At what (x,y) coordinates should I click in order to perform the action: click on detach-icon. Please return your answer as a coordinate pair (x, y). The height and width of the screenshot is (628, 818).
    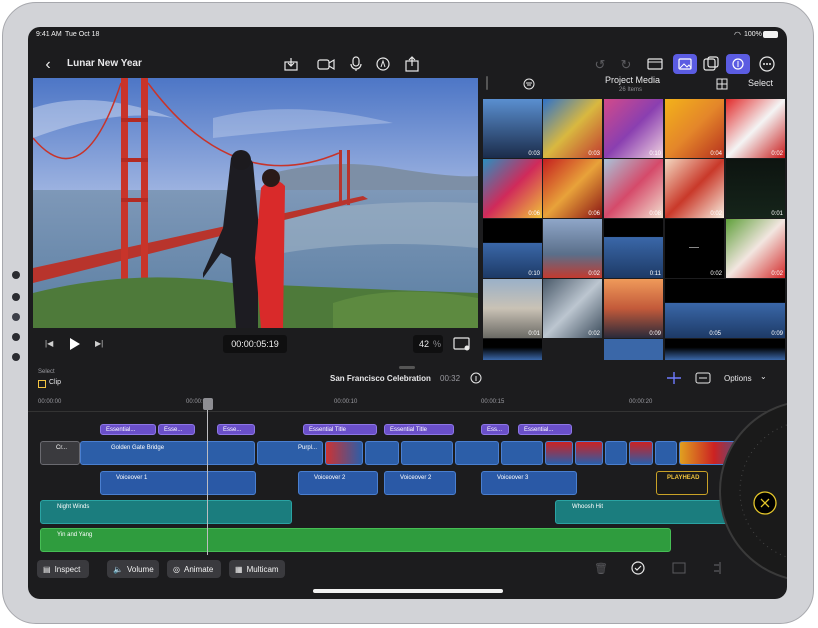
    Looking at the image, I should click on (679, 568).